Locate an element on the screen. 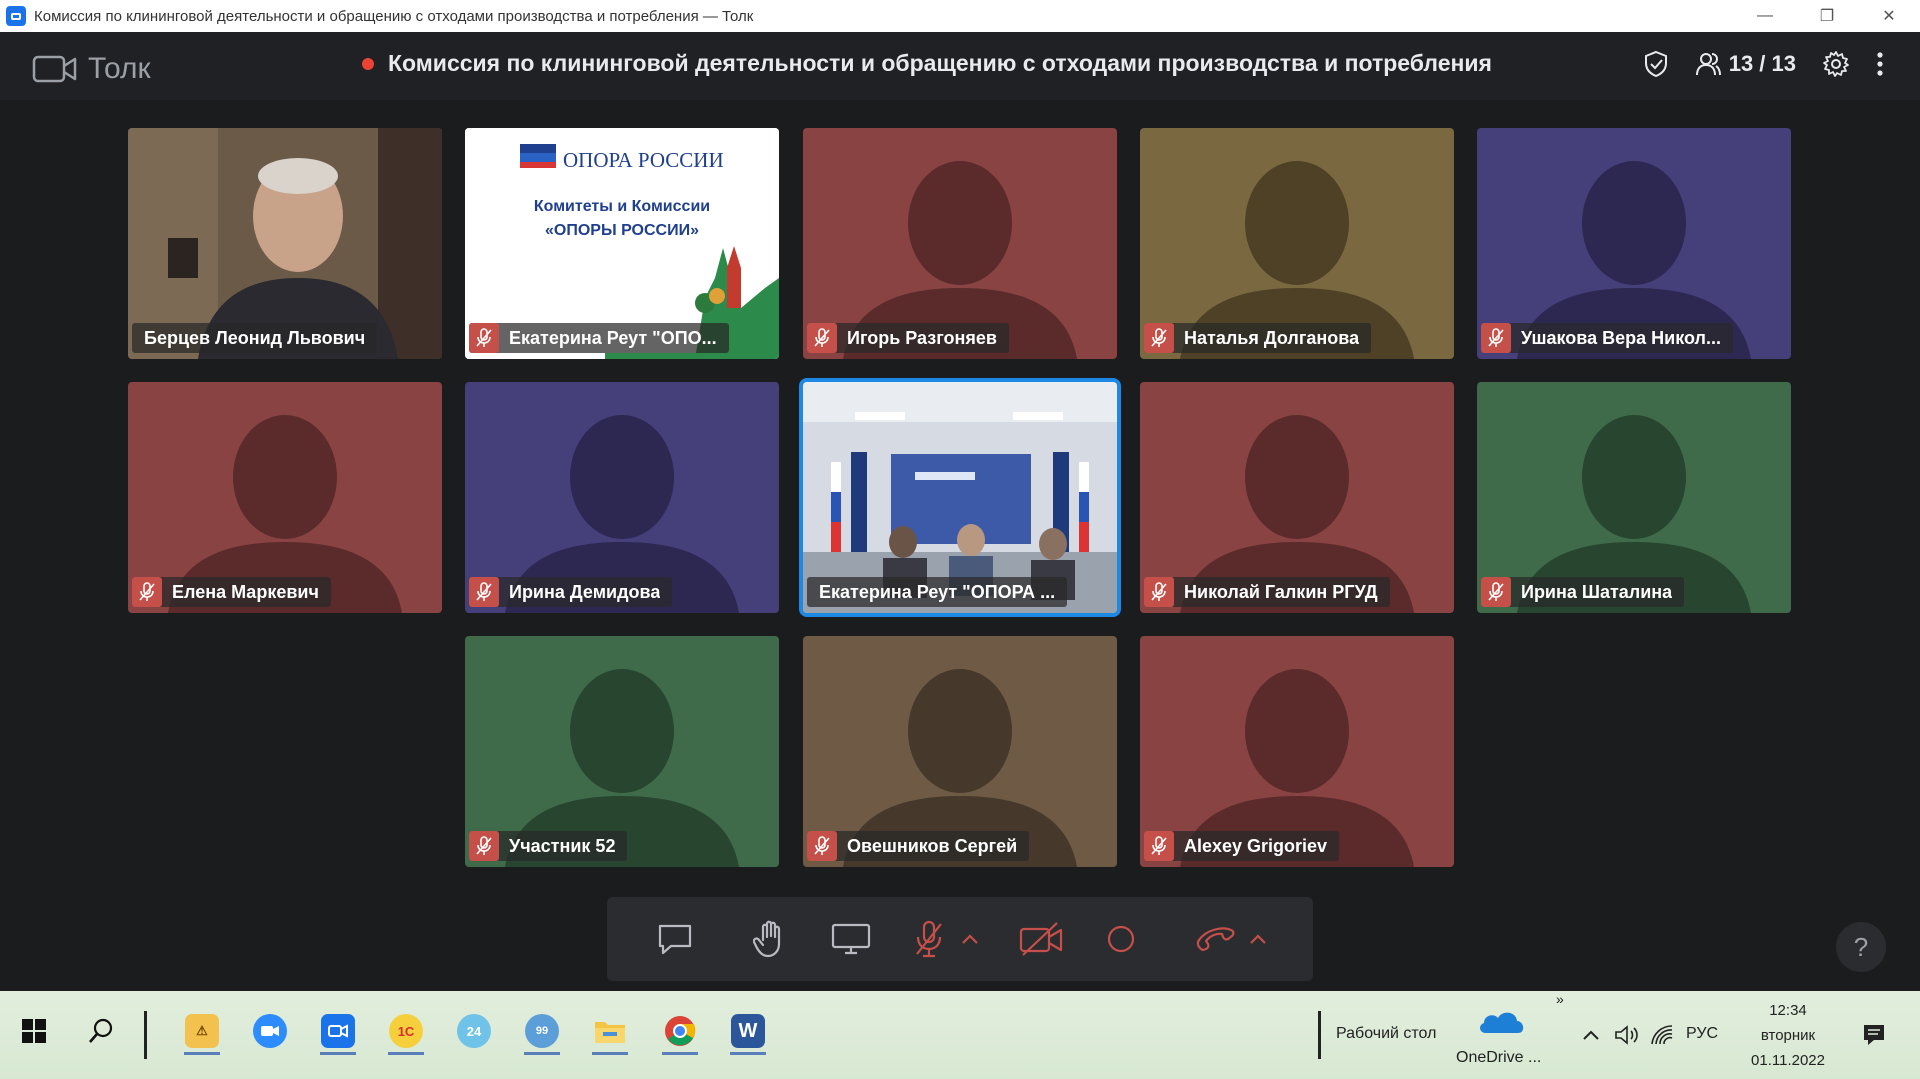 The width and height of the screenshot is (1920, 1079). record-button is located at coordinates (1121, 939).